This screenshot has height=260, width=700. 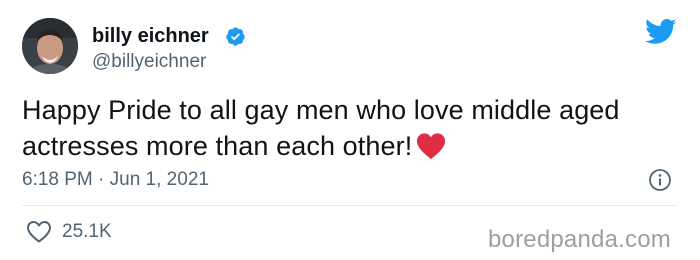 I want to click on display-name: billy eichner, so click(x=150, y=36).